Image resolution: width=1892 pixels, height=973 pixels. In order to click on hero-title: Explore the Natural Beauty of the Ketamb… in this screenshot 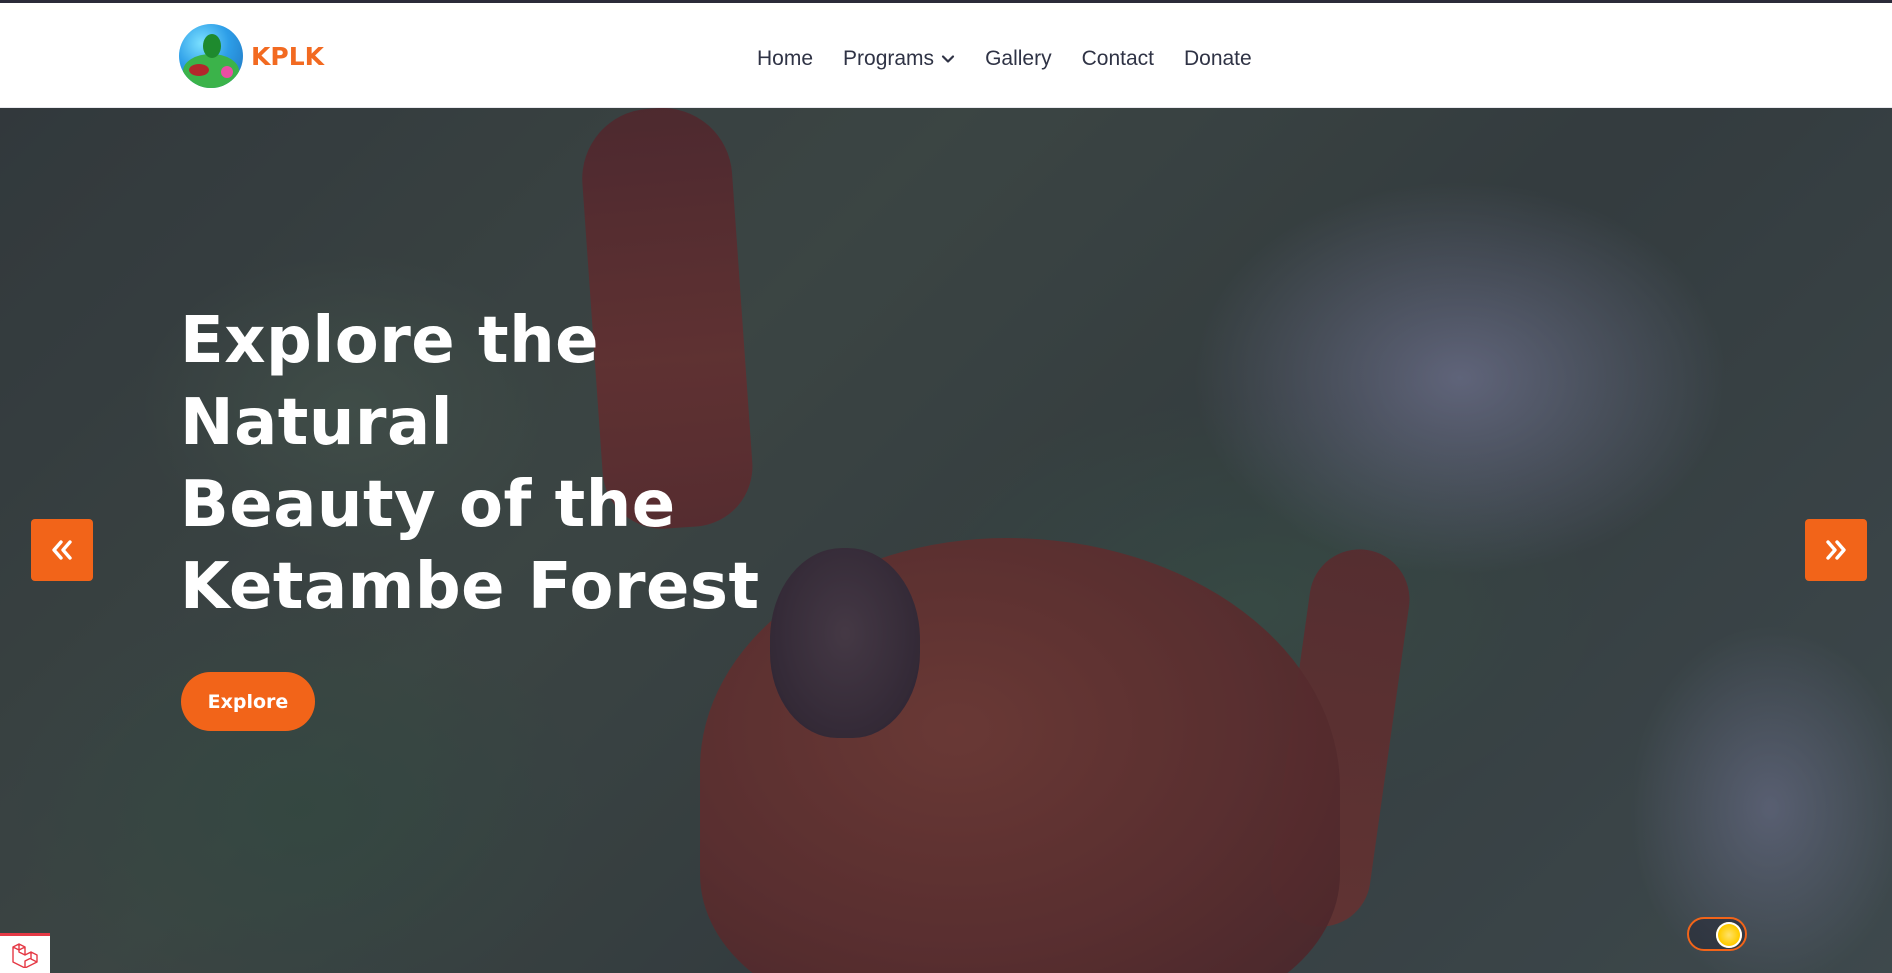, I will do `click(530, 464)`.